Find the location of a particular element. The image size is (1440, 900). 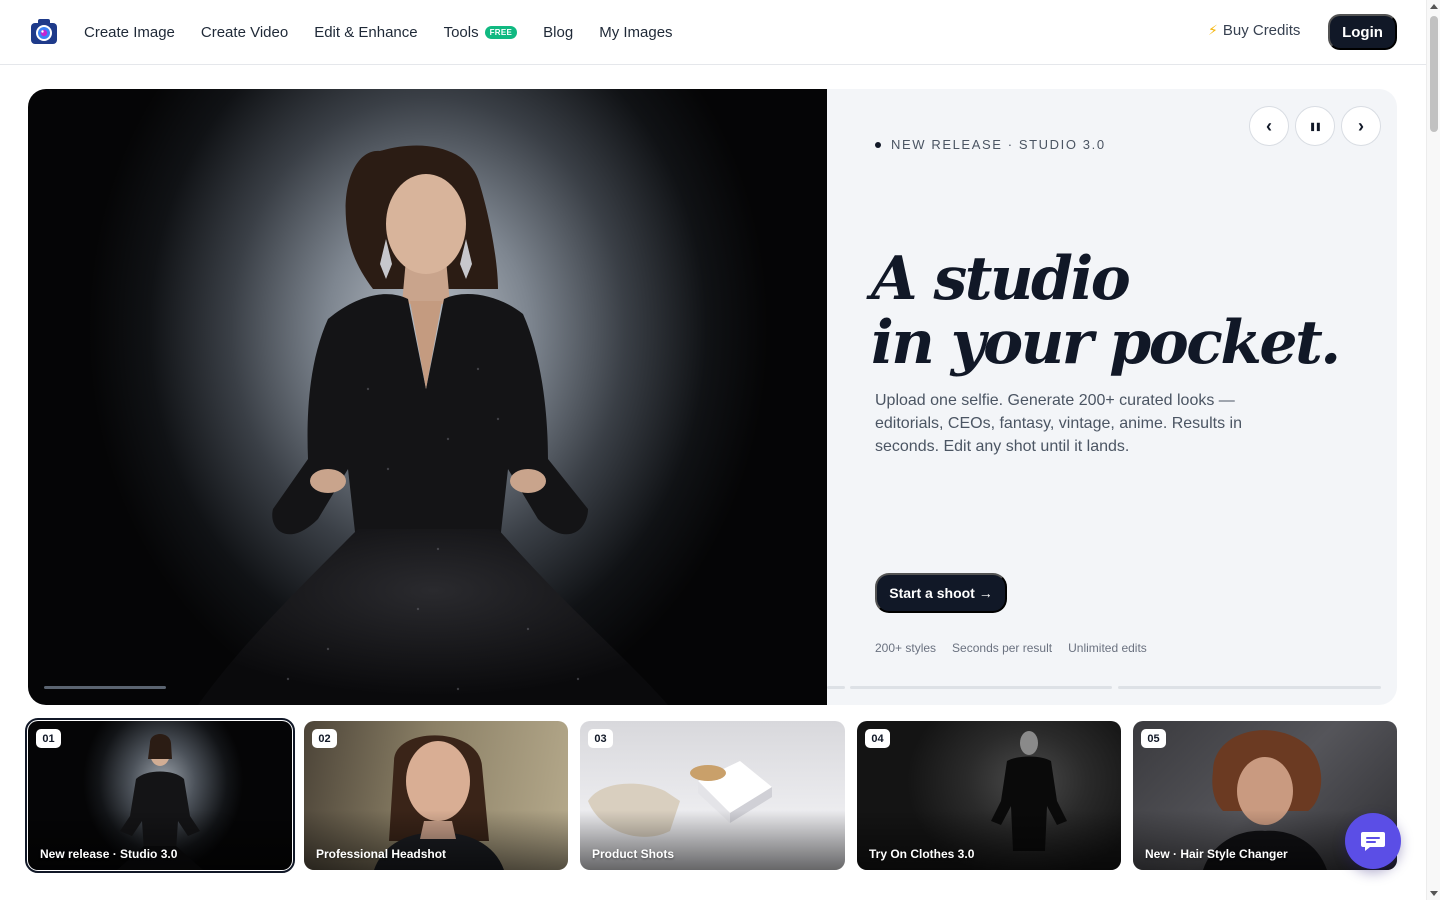

feature-item: Unlimited edits is located at coordinates (1107, 648).